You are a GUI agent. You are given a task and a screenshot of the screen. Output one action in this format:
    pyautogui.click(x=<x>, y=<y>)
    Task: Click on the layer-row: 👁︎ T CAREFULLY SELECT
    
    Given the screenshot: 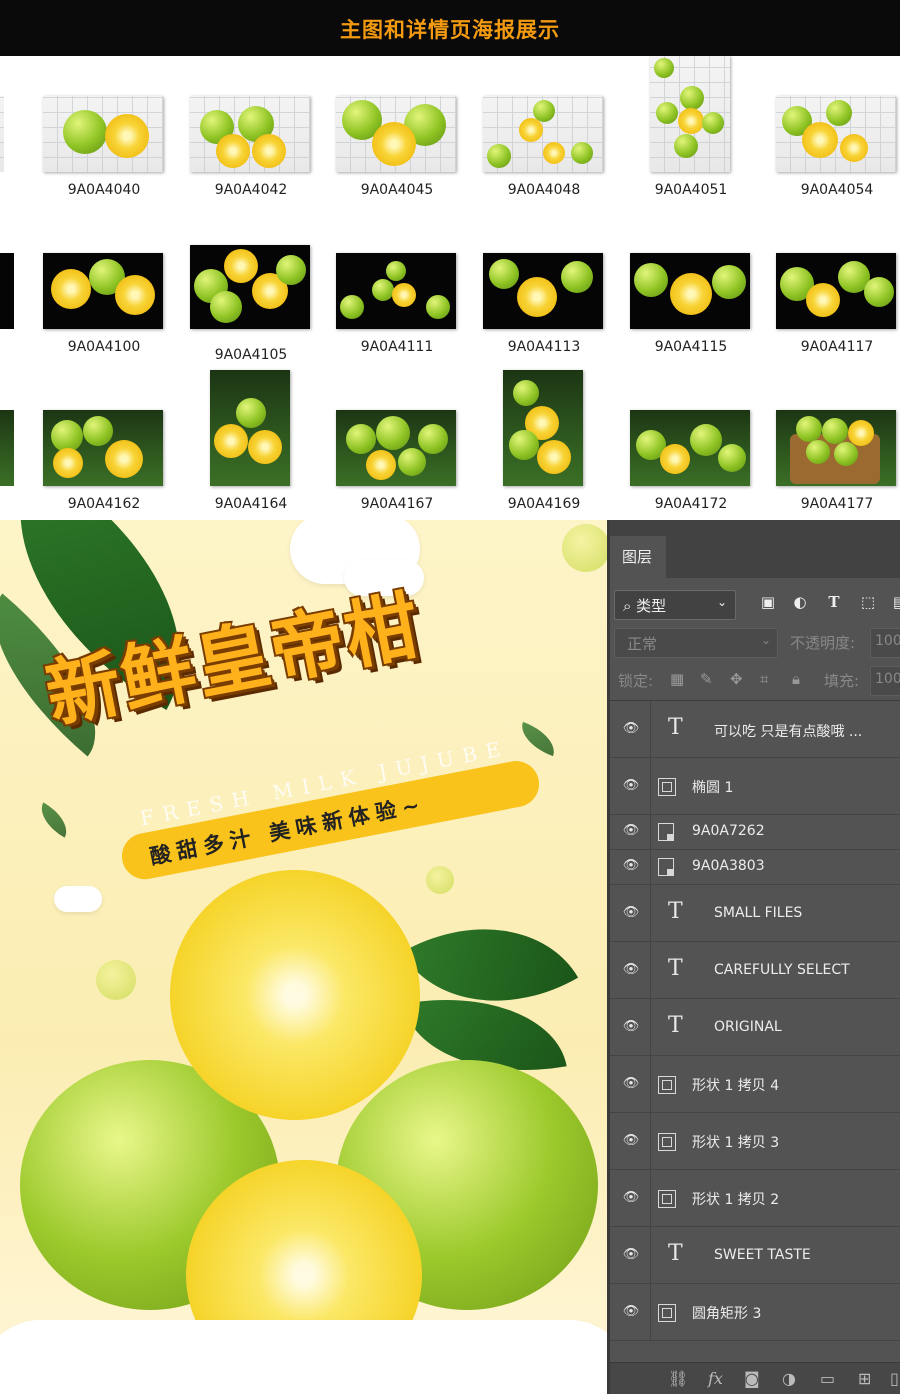 What is the action you would take?
    pyautogui.click(x=755, y=970)
    